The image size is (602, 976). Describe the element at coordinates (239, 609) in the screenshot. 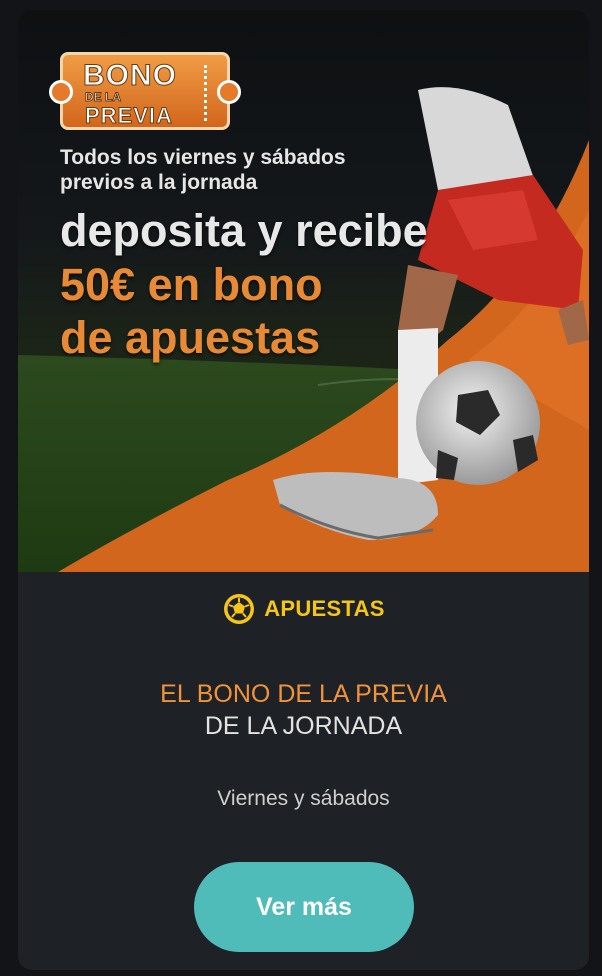

I see `football-icon` at that location.